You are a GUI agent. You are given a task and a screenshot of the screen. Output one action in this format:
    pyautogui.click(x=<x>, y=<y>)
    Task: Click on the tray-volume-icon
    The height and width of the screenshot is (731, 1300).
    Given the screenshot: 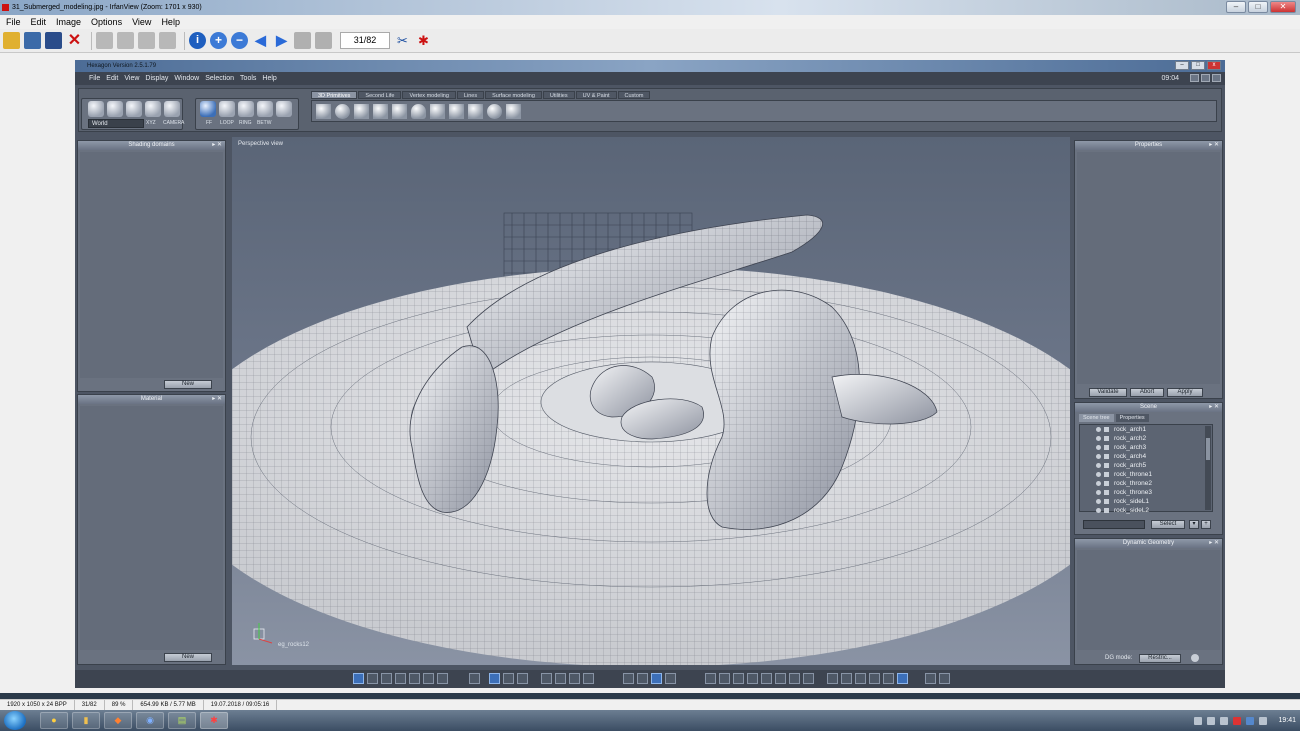 What is the action you would take?
    pyautogui.click(x=1224, y=720)
    